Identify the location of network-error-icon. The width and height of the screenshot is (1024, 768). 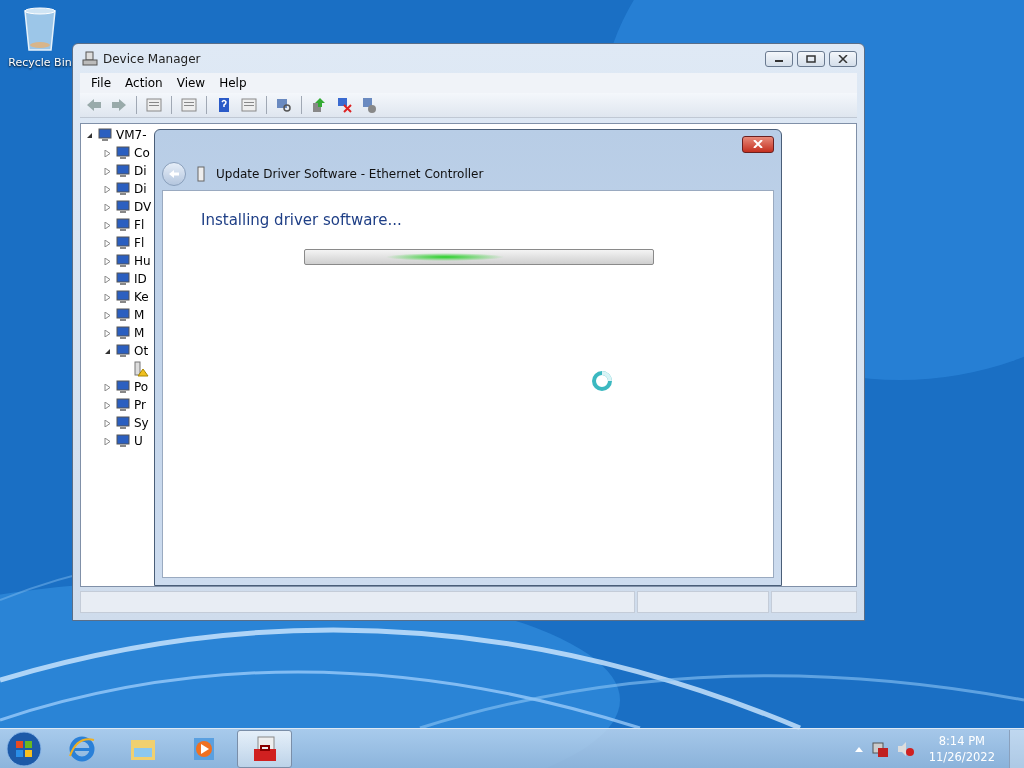
(879, 749).